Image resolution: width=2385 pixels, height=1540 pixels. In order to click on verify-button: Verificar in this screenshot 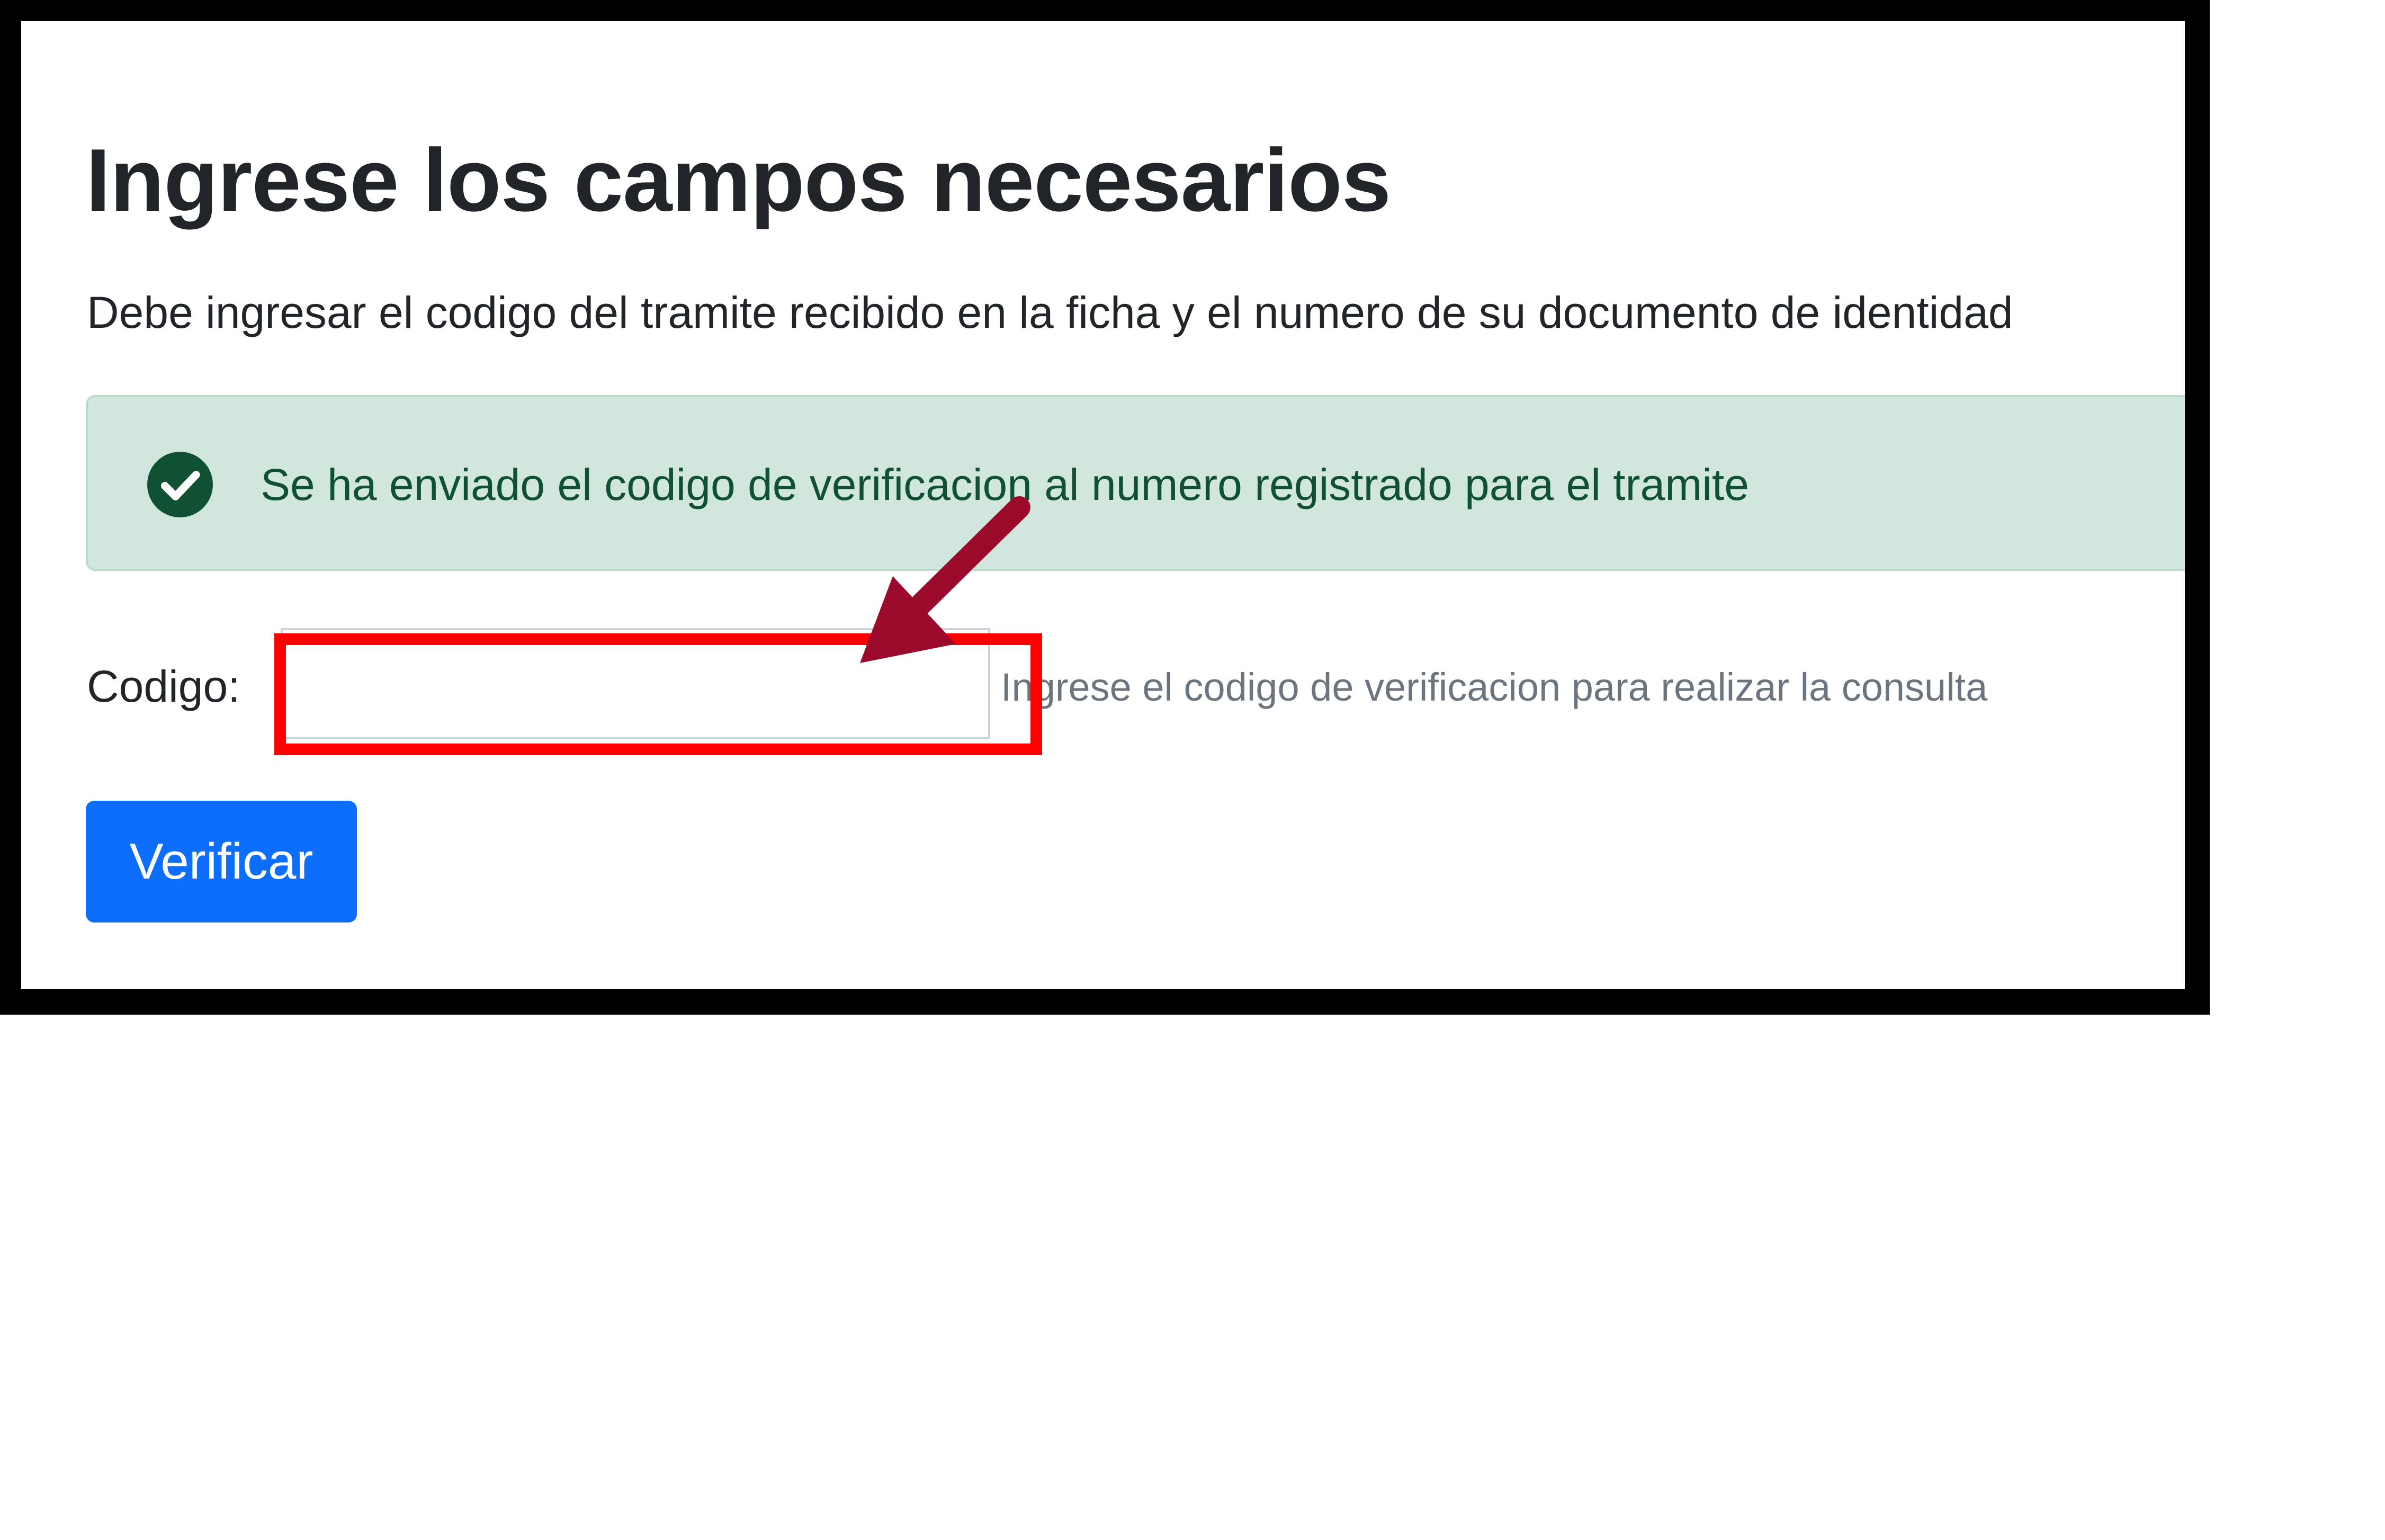, I will do `click(222, 862)`.